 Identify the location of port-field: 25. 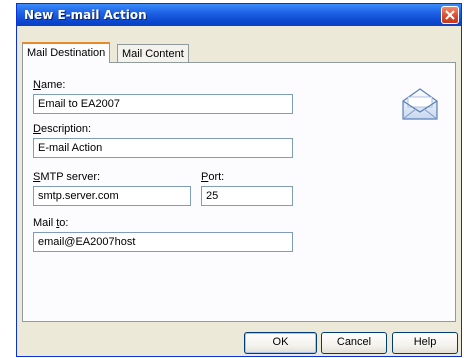
(247, 196).